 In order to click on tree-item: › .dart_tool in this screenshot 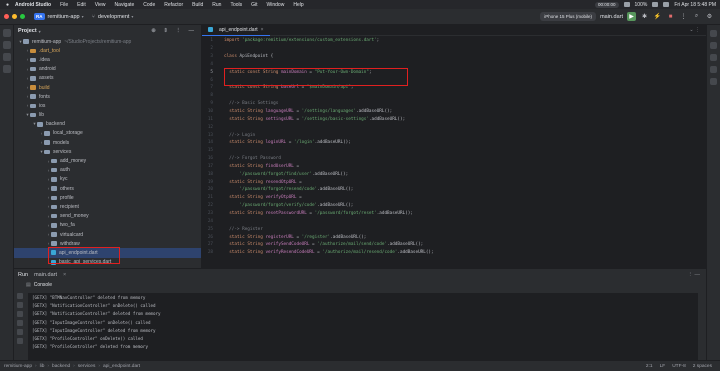, I will do `click(107, 50)`.